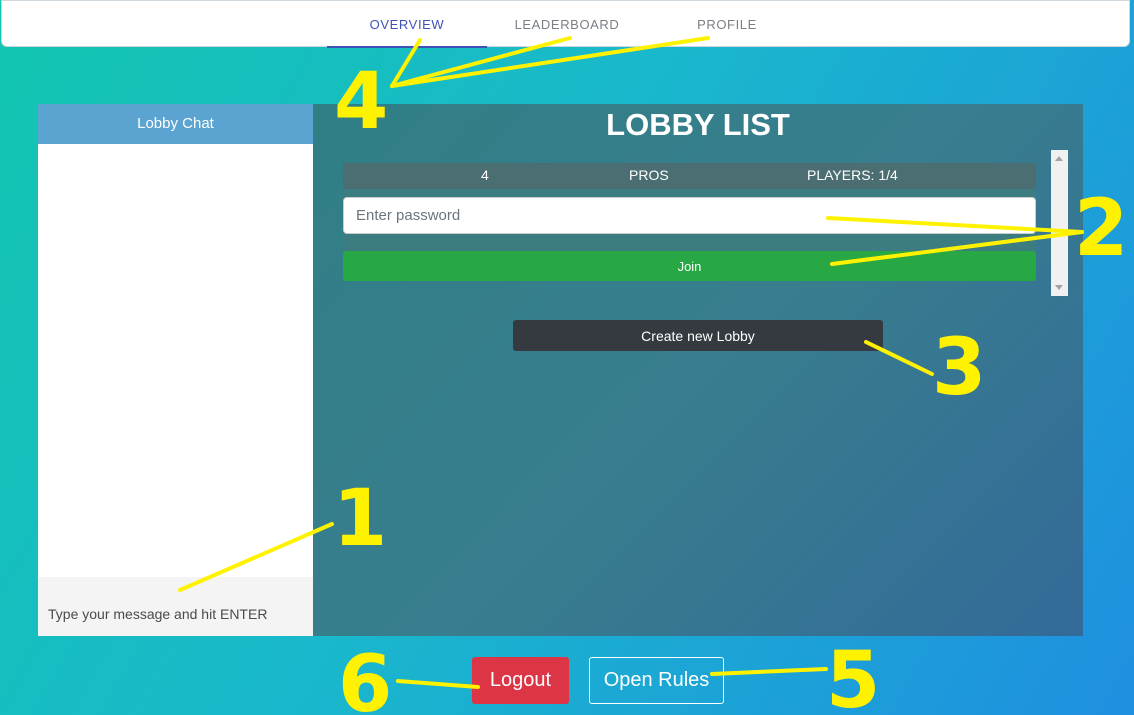 The image size is (1134, 715). I want to click on create-lobby-button: Create new Lobby, so click(698, 335).